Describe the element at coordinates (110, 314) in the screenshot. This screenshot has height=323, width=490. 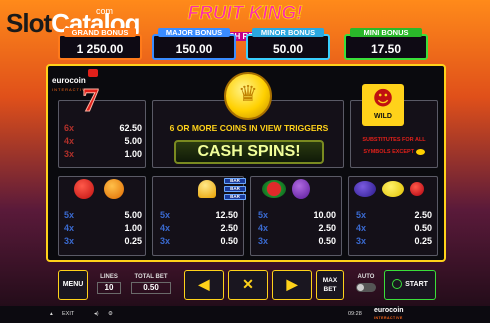
I see `settings-icon: ⚙` at that location.